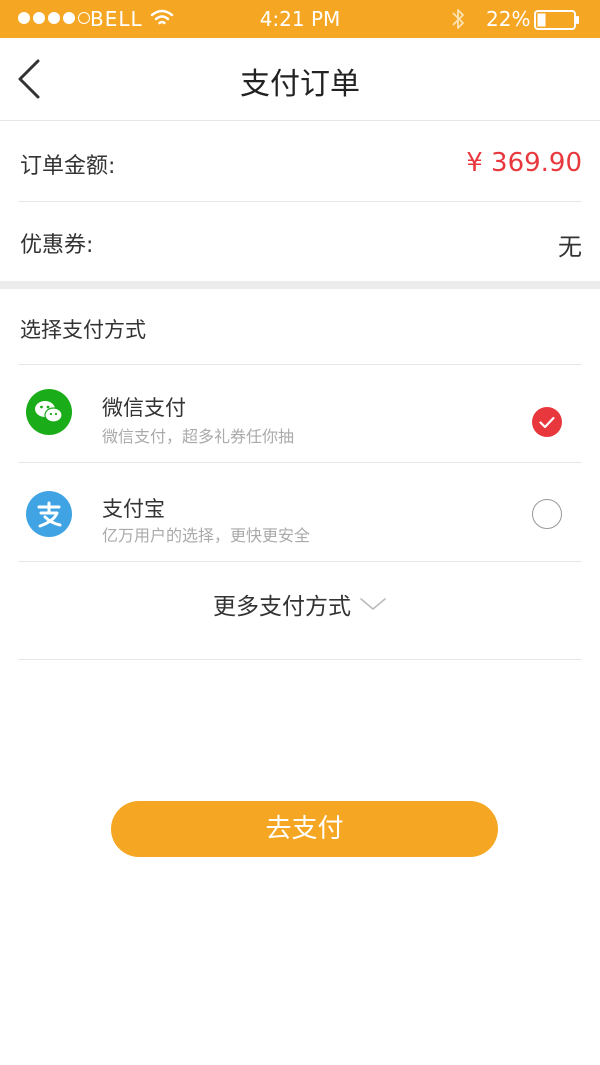  What do you see at coordinates (300, 242) in the screenshot?
I see `coupon-row: 优惠券: 无` at bounding box center [300, 242].